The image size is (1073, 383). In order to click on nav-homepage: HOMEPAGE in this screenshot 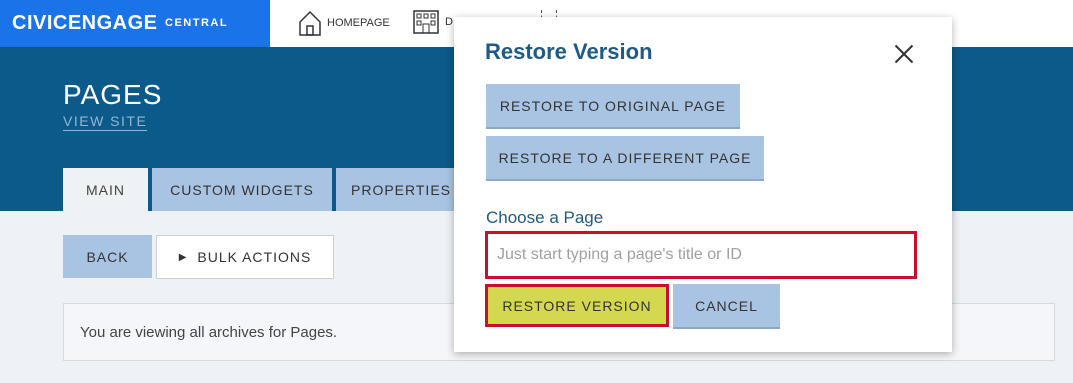, I will do `click(344, 23)`.